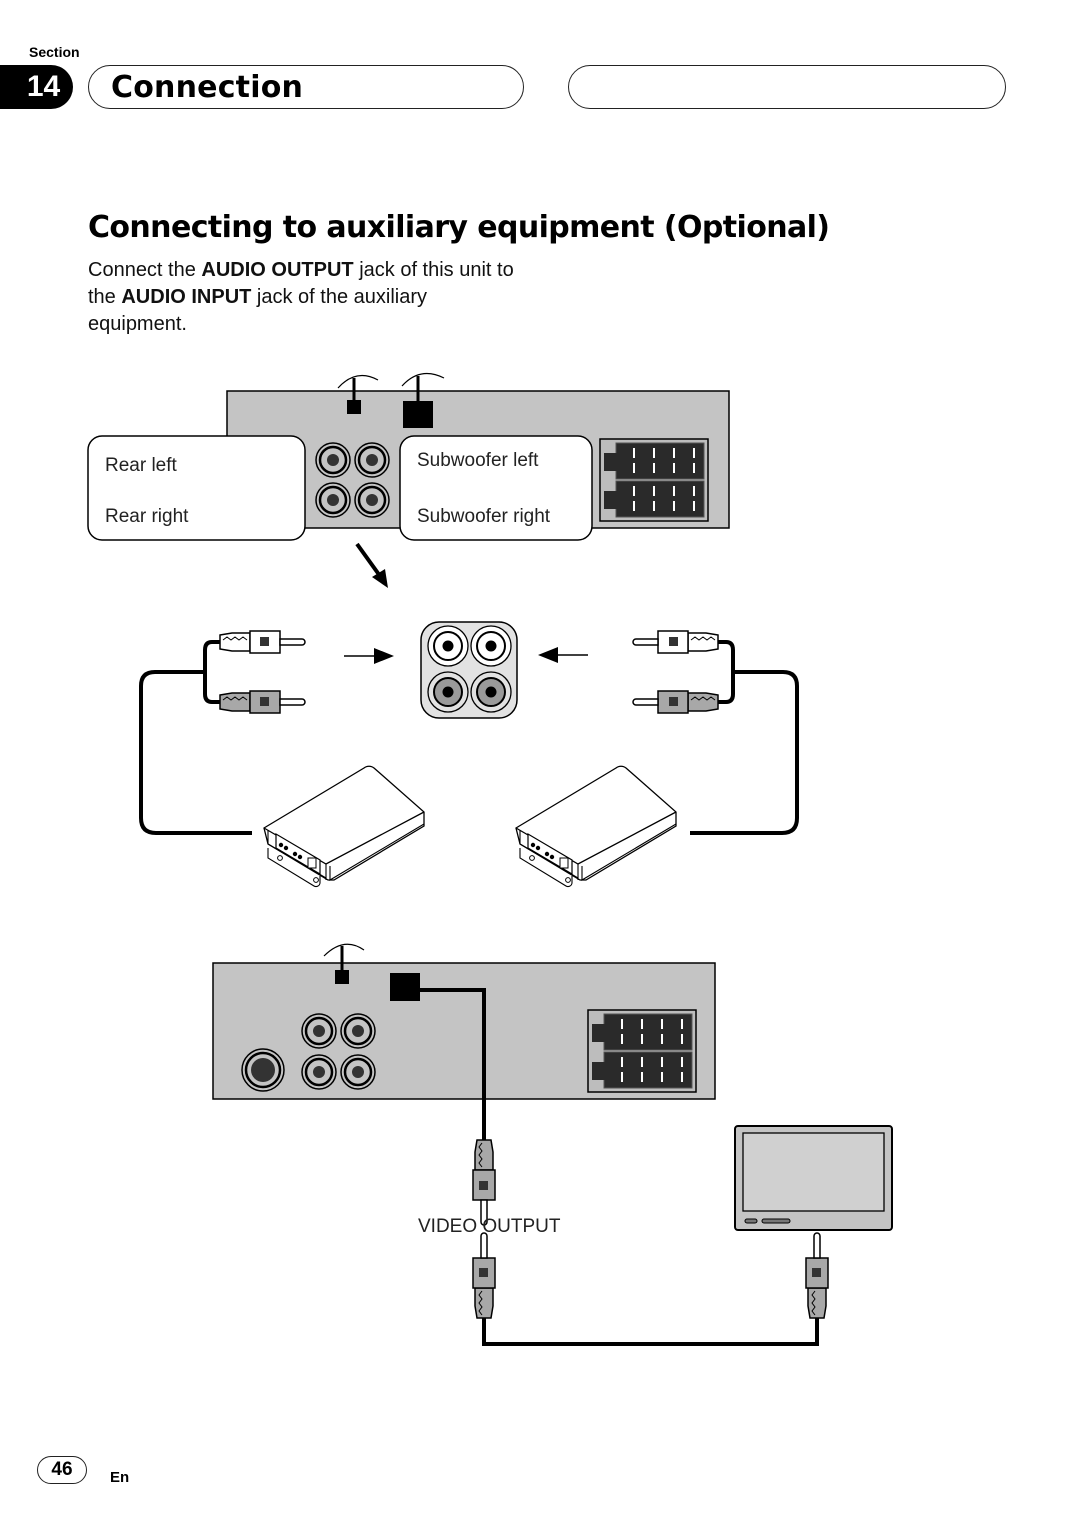  I want to click on antenna-wire-icon, so click(358, 381).